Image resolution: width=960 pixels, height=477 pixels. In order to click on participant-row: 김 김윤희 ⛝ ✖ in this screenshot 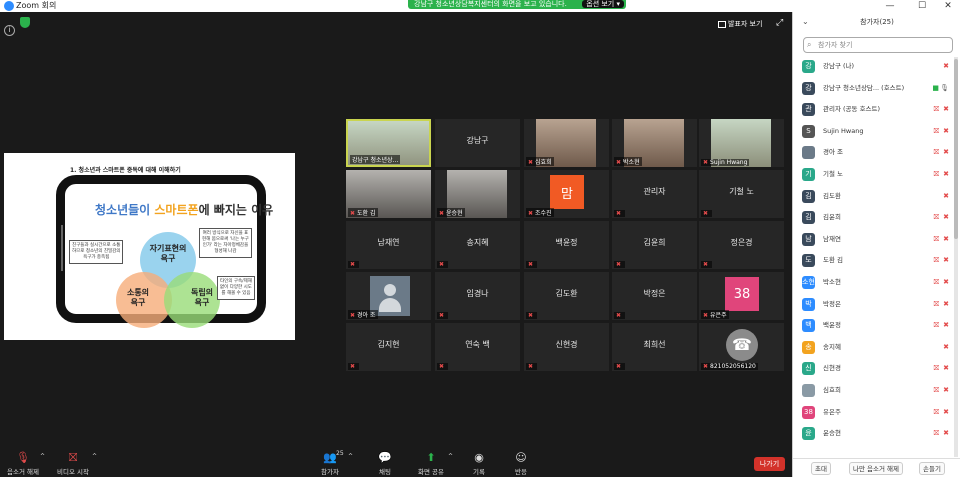, I will do `click(873, 218)`.